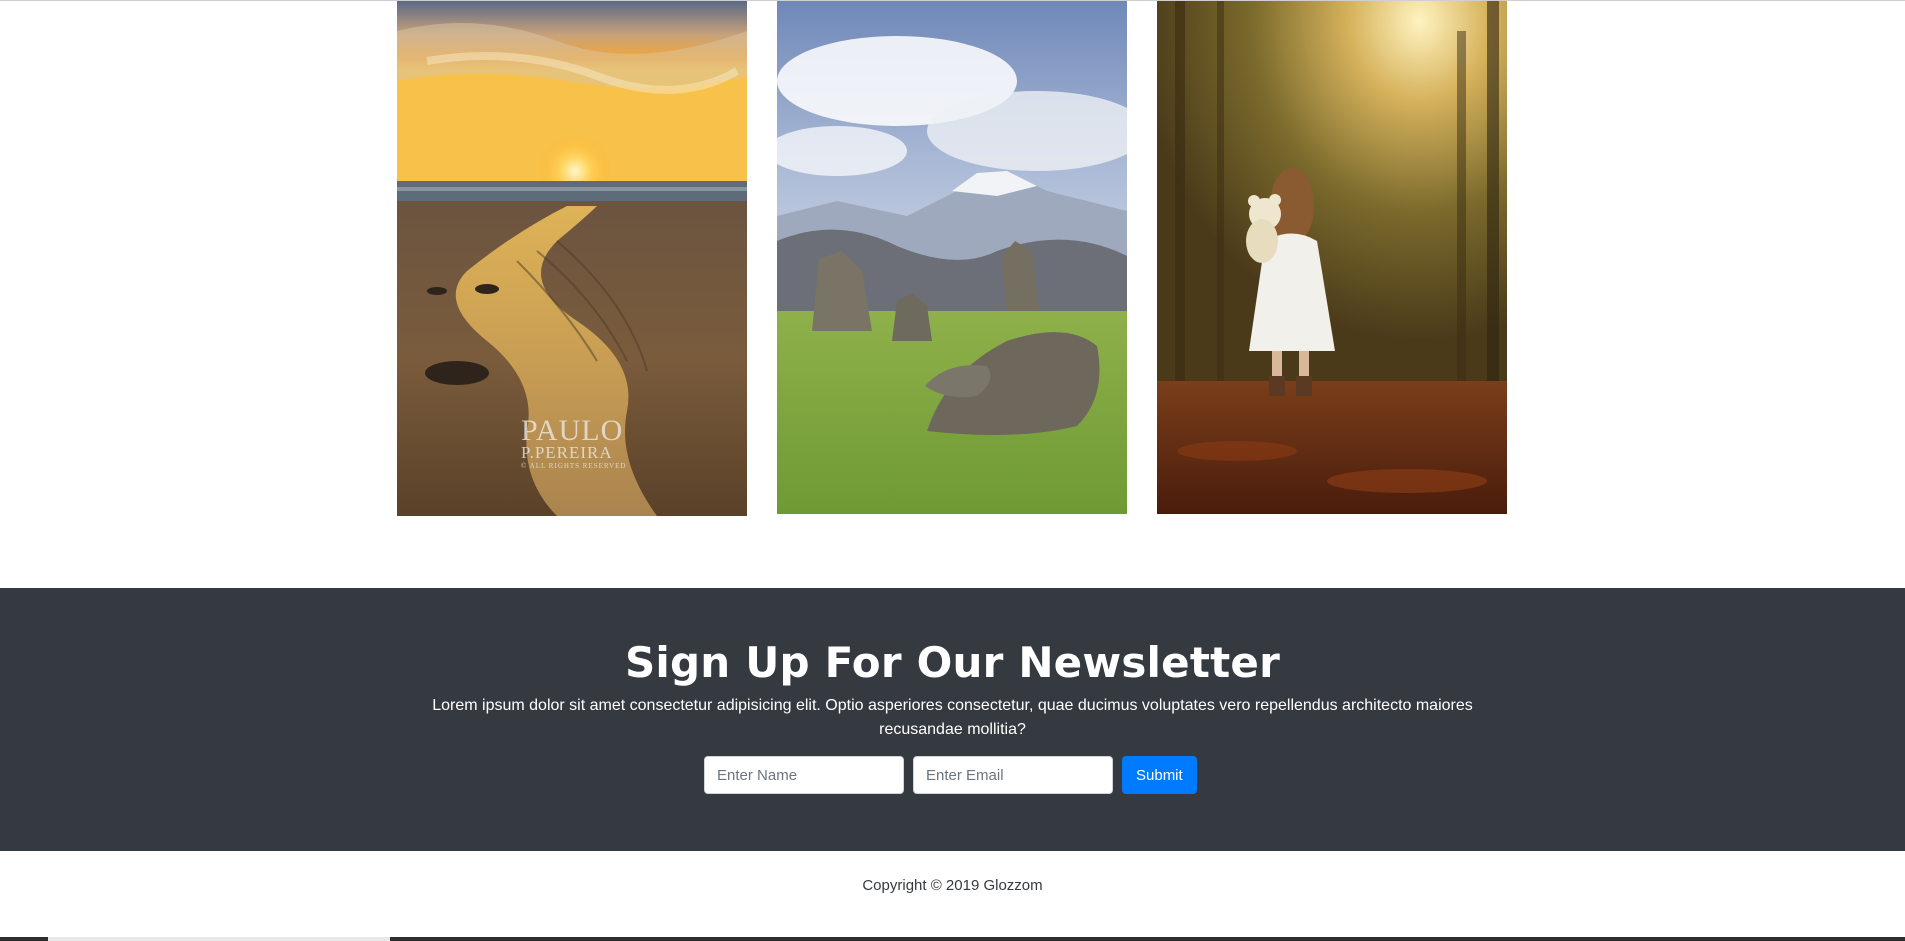 Image resolution: width=1905 pixels, height=941 pixels. Describe the element at coordinates (804, 775) in the screenshot. I see `name-input` at that location.